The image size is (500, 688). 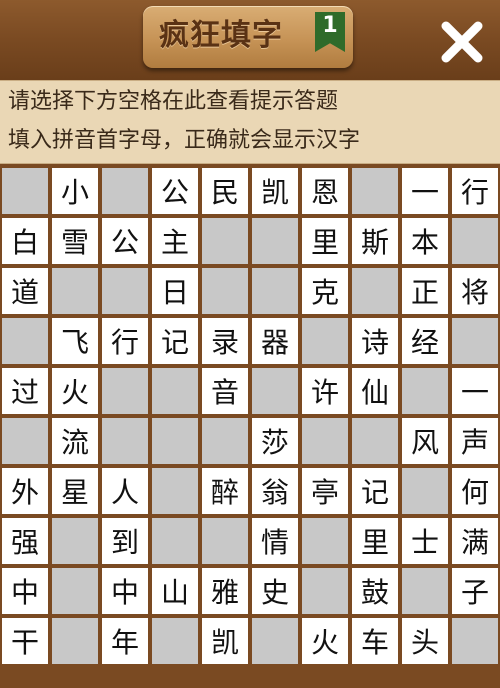 What do you see at coordinates (25, 291) in the screenshot?
I see `grid-cell: 道` at bounding box center [25, 291].